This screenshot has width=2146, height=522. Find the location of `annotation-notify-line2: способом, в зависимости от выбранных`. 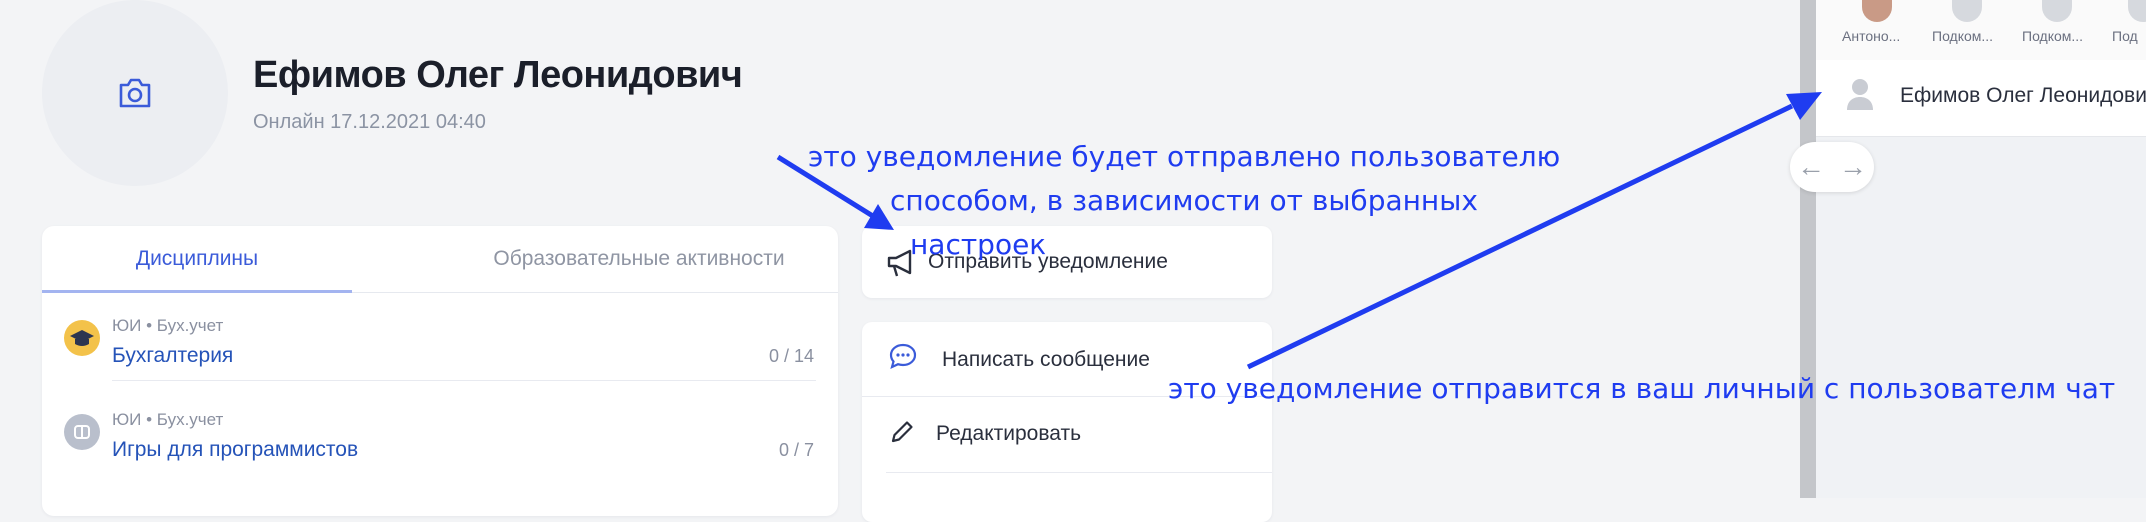

annotation-notify-line2: способом, в зависимости от выбранных is located at coordinates (1184, 200).